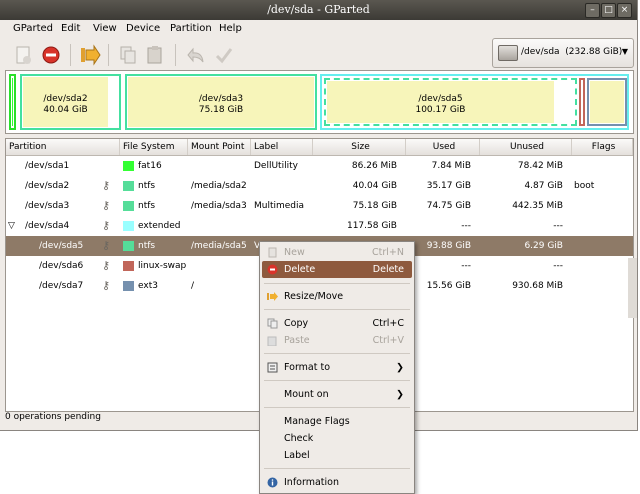 This screenshot has height=494, width=640. What do you see at coordinates (624, 10) in the screenshot?
I see `close-icon: ×` at bounding box center [624, 10].